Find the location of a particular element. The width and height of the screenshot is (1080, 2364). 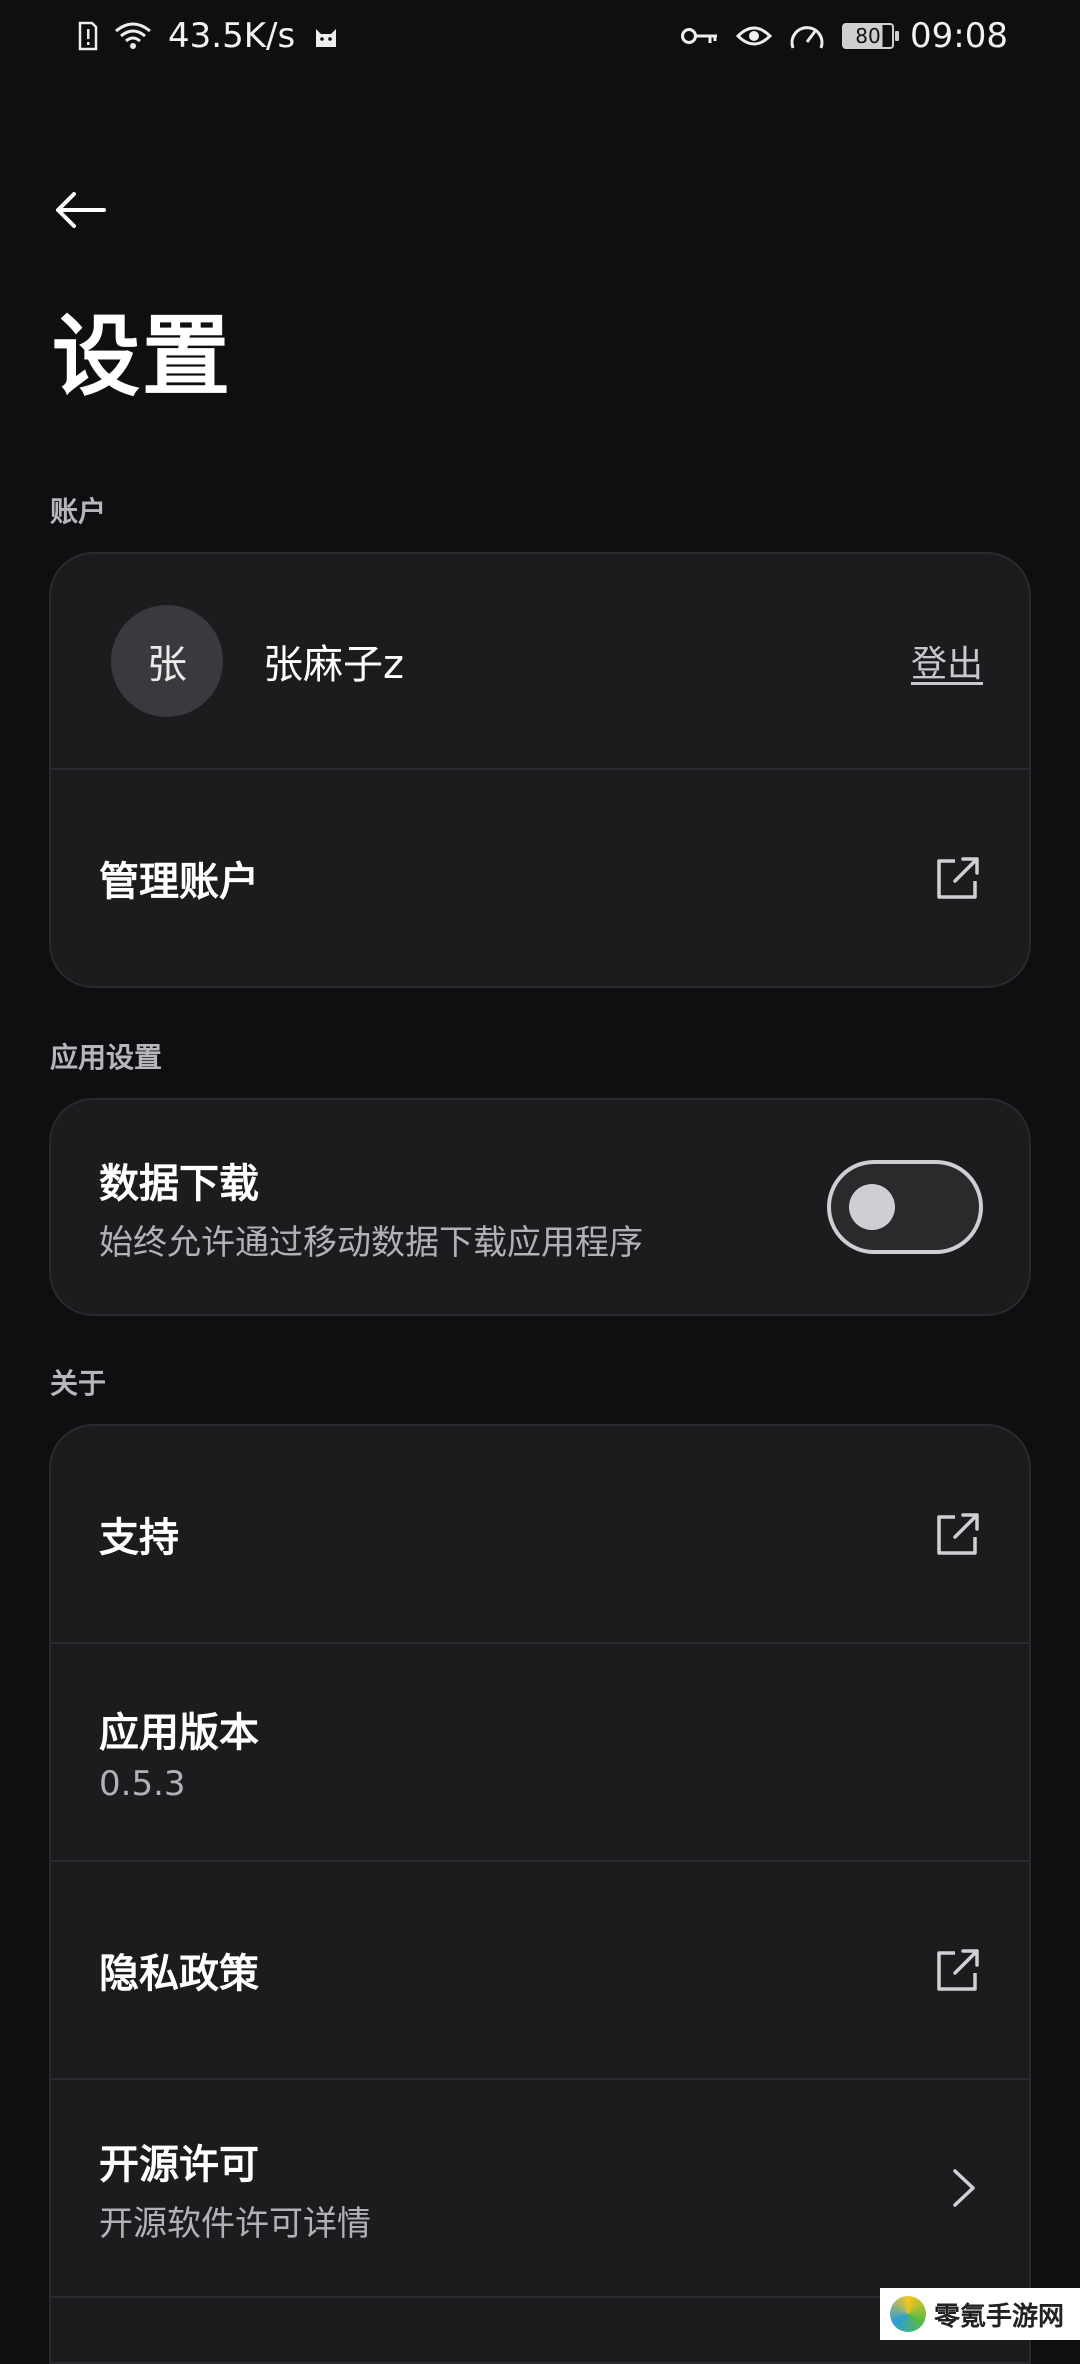

watermark-text: 零氪手游网 is located at coordinates (999, 2316).